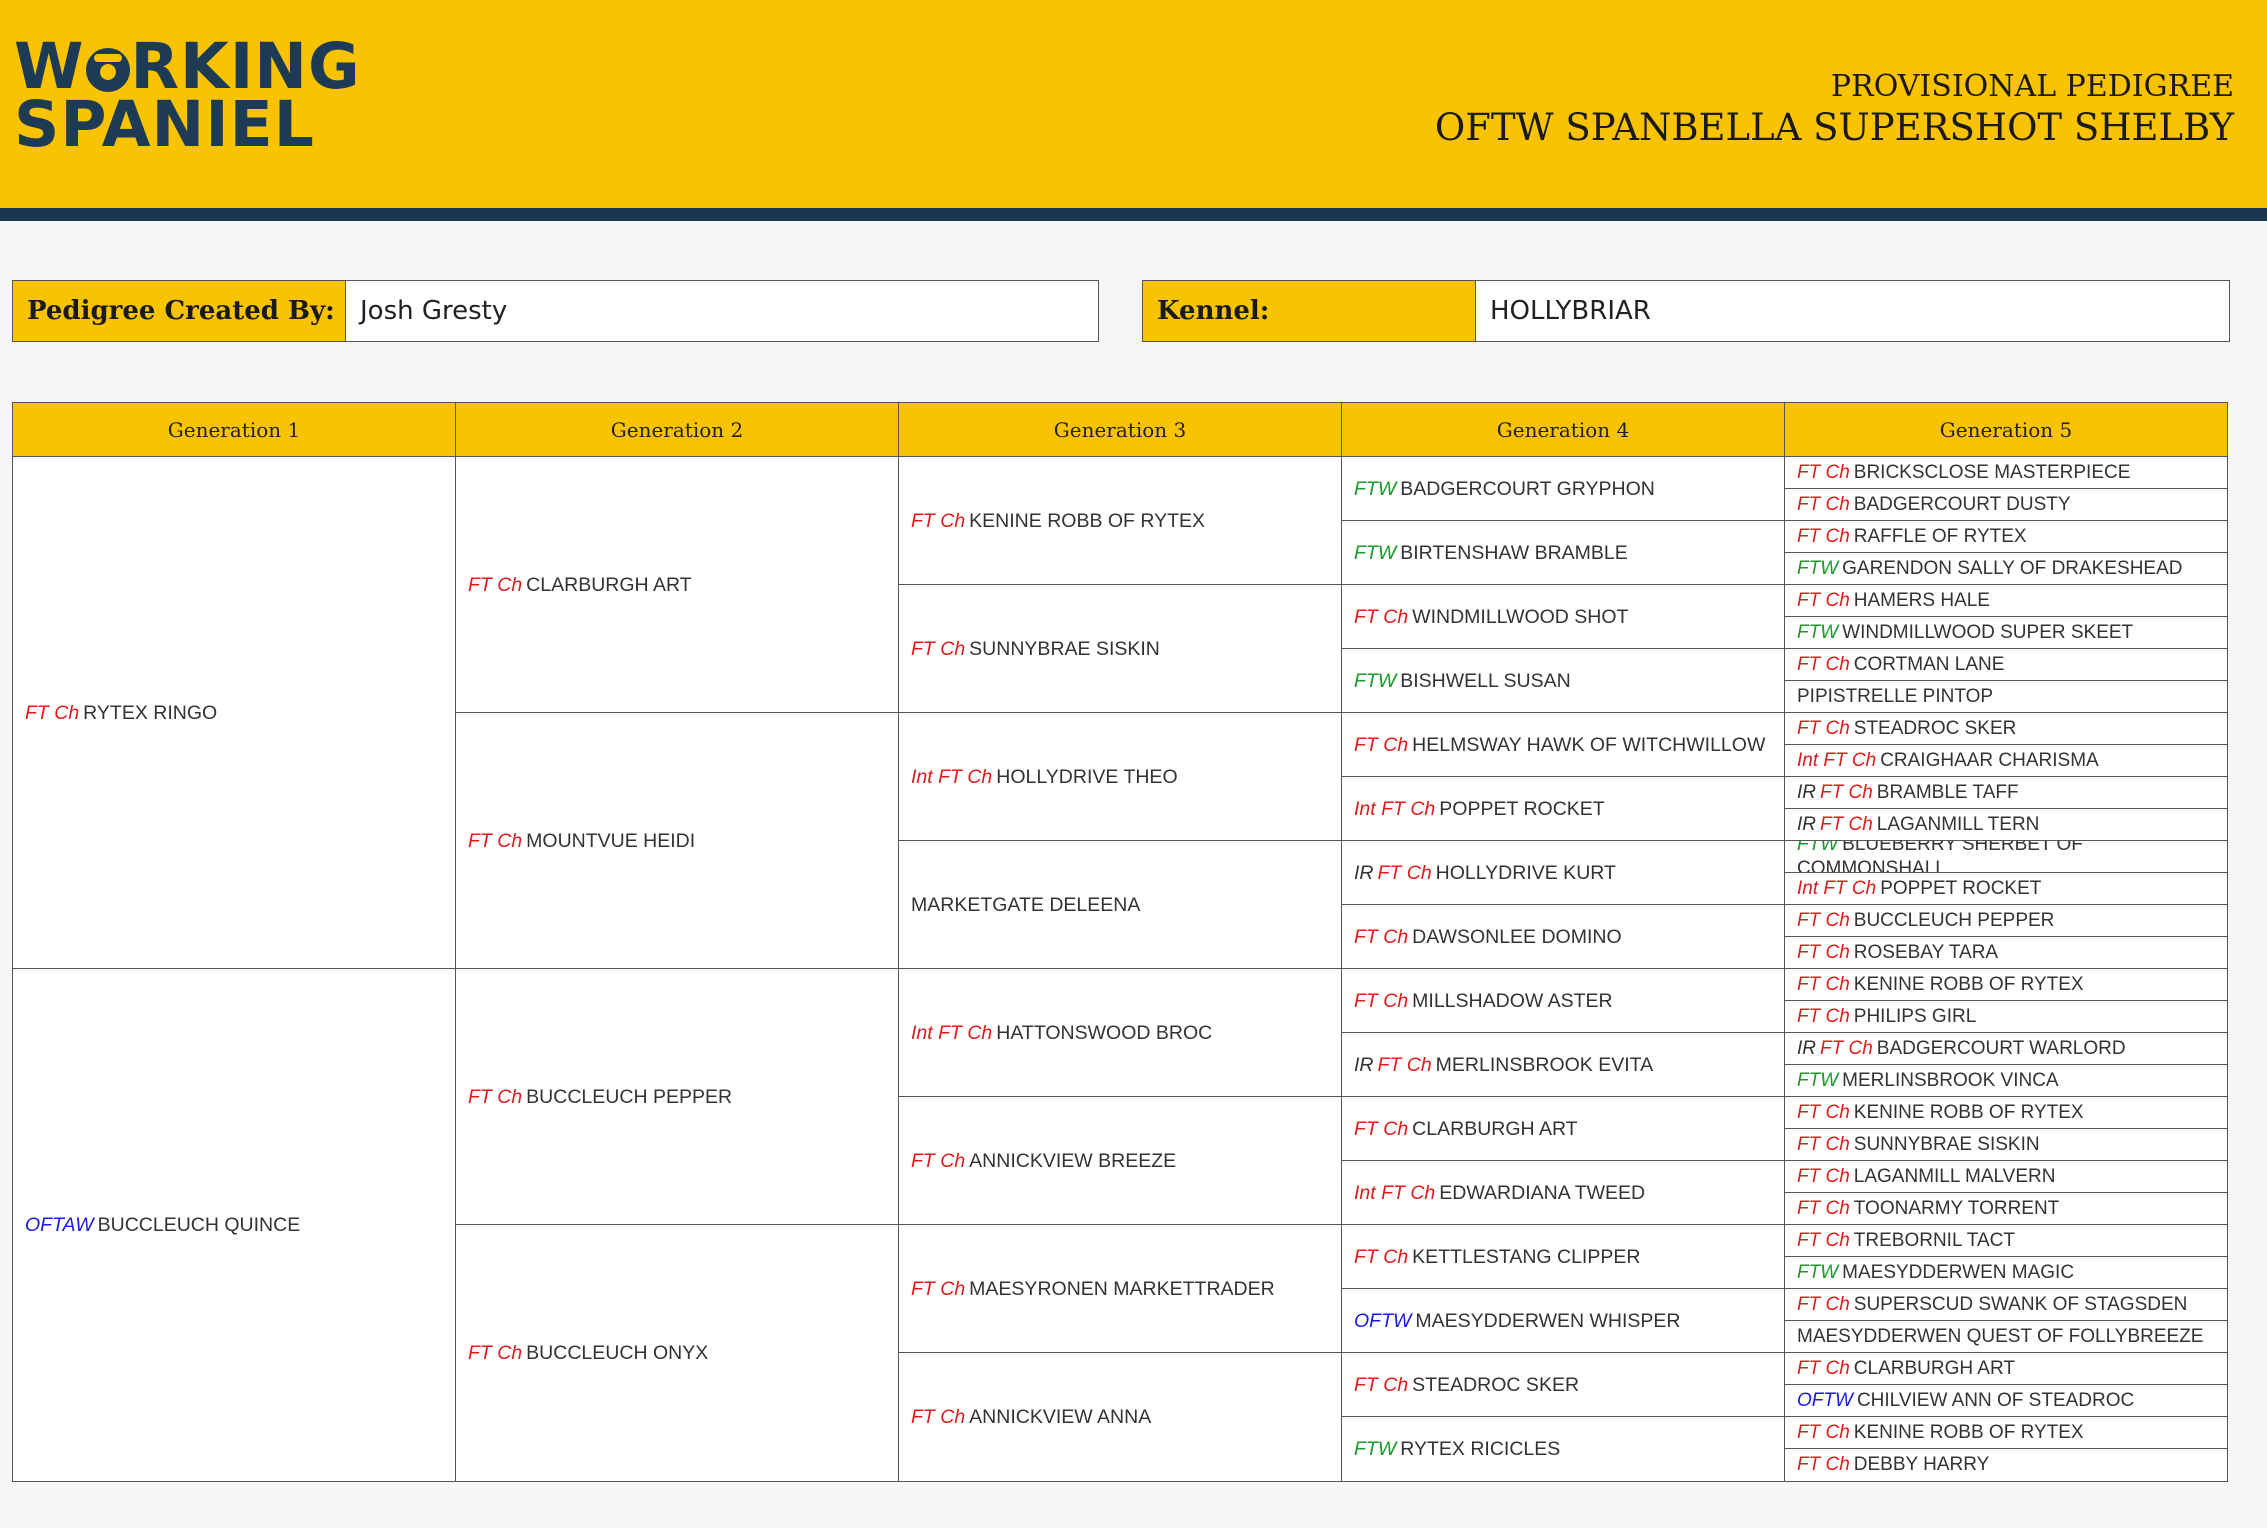  I want to click on pedigree-entry-gen5: FT Ch KENINE ROBB OF RYTEX, so click(2006, 1433).